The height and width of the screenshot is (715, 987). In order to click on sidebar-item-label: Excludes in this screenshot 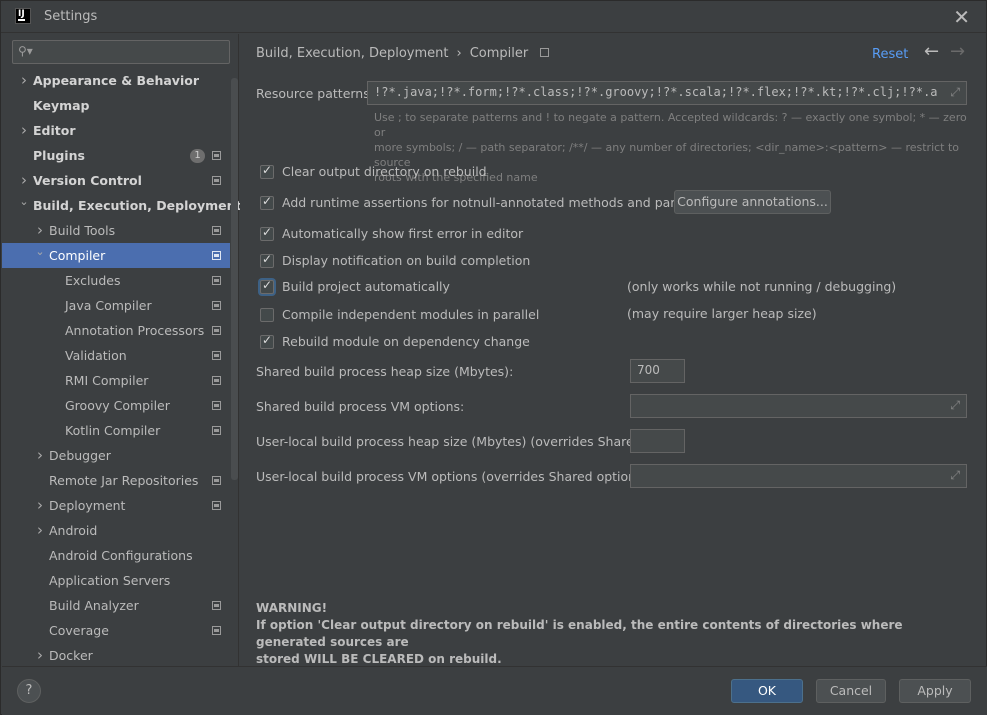, I will do `click(93, 280)`.